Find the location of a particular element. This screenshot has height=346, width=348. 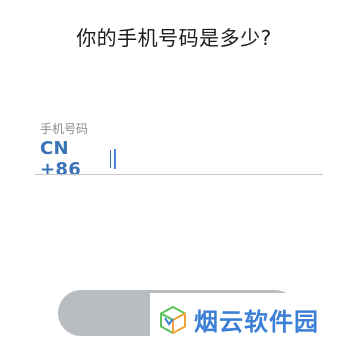

phone-number-input is located at coordinates (222, 159).